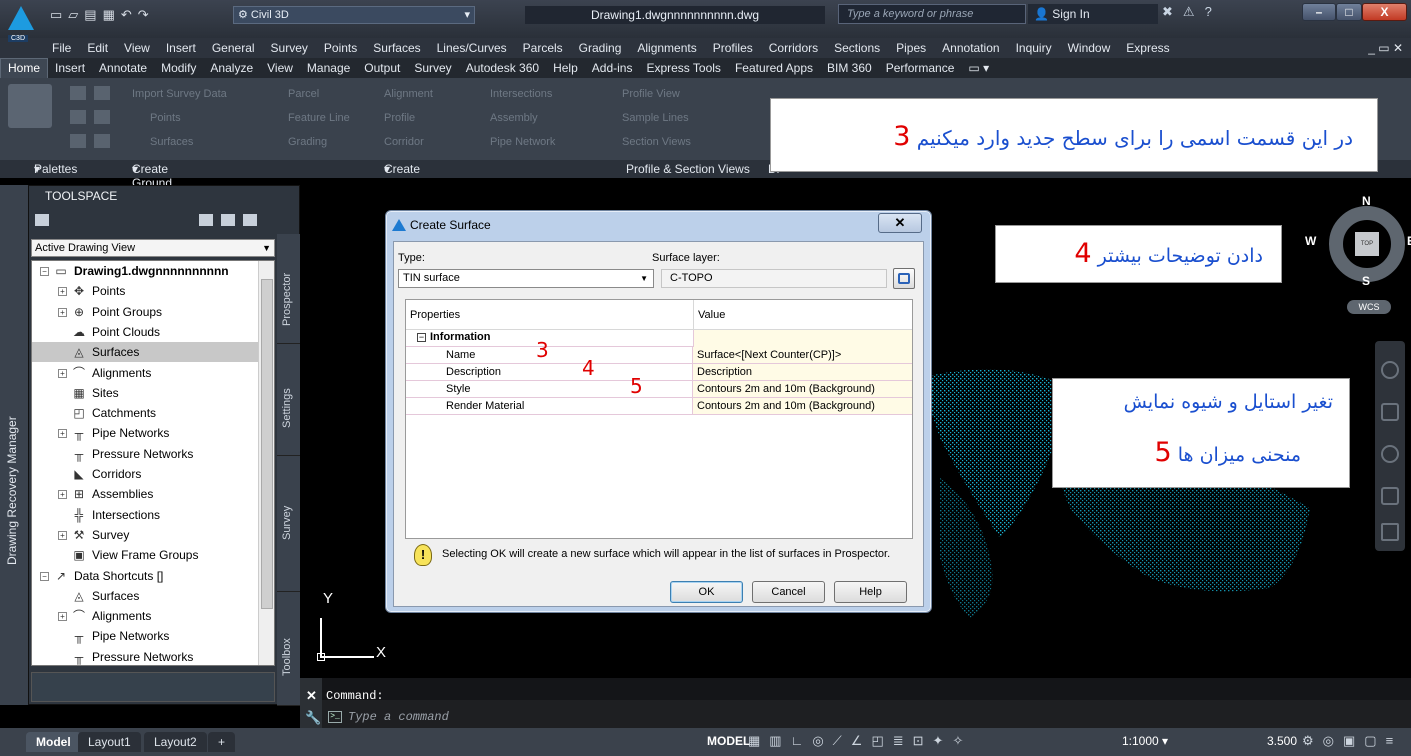 This screenshot has height=756, width=1411. What do you see at coordinates (938, 741) in the screenshot?
I see `annotation-visibility-icon: ✦` at bounding box center [938, 741].